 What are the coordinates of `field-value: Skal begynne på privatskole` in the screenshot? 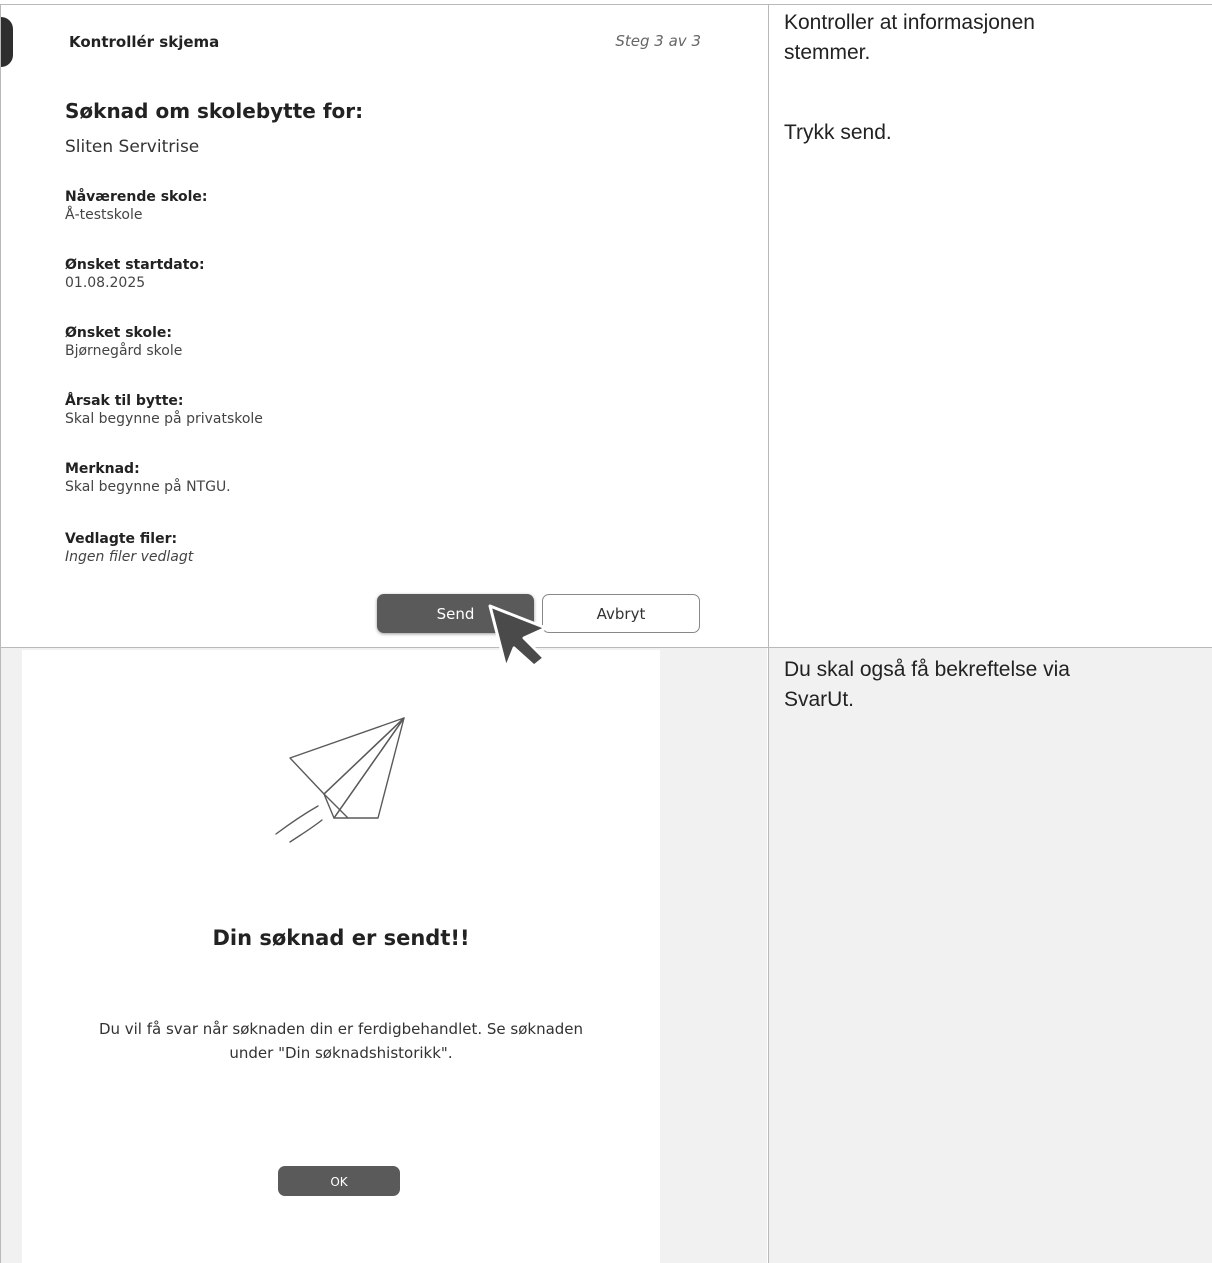 It's located at (164, 419).